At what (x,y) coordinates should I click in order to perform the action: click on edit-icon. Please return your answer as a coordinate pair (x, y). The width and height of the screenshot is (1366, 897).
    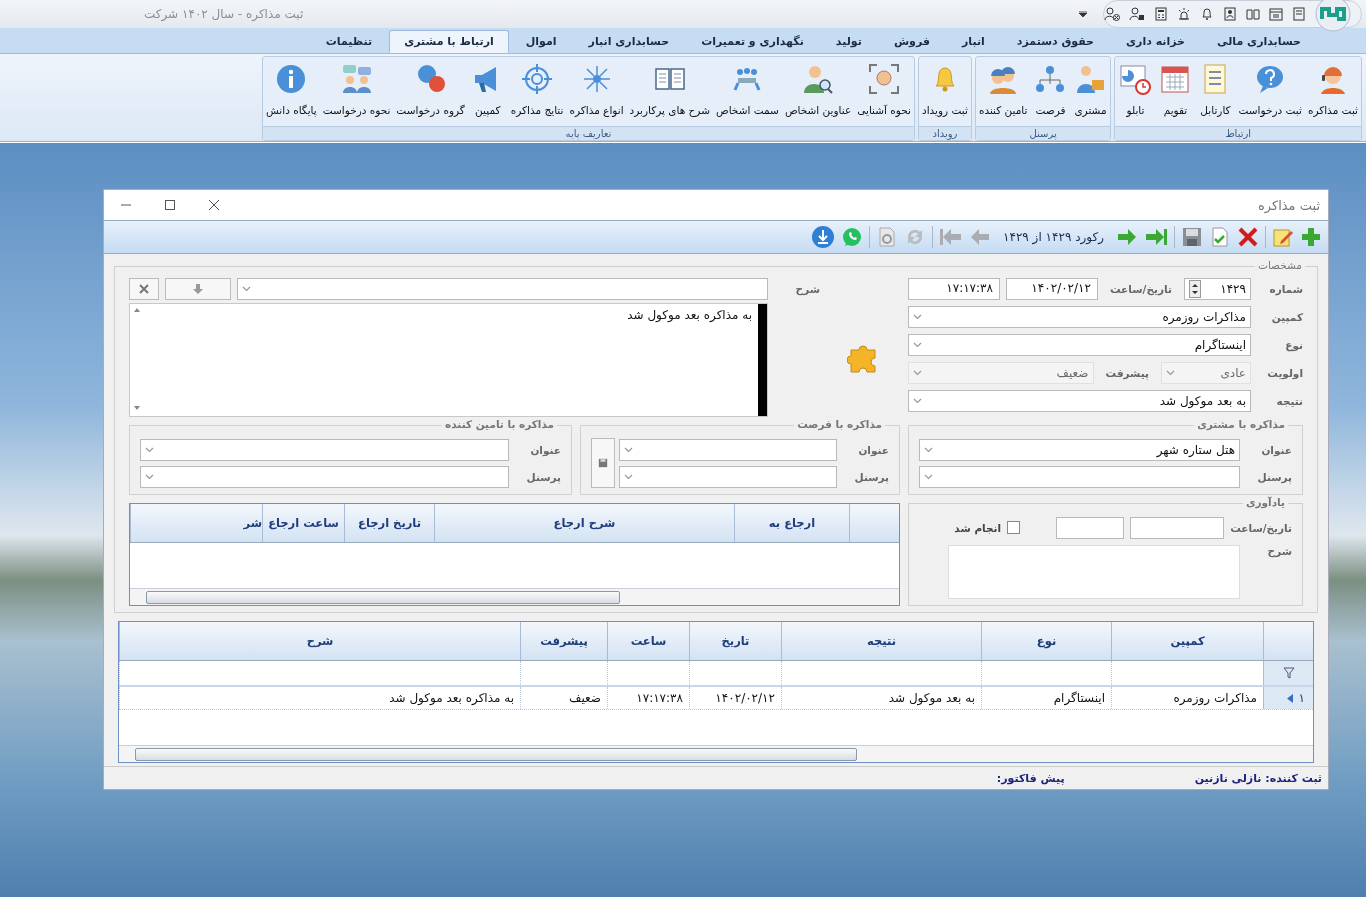
    Looking at the image, I should click on (1283, 237).